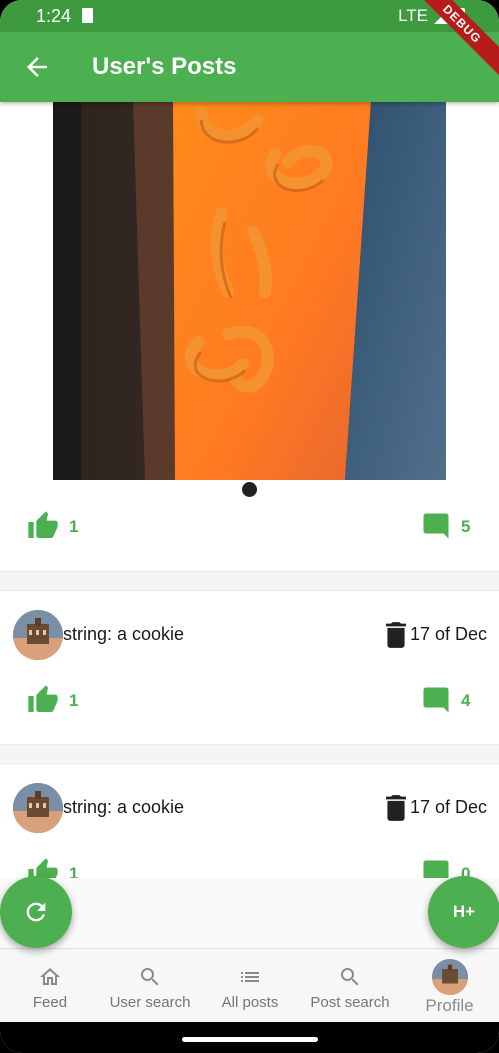 The height and width of the screenshot is (1053, 499). I want to click on carousel-indicator-dot, so click(249, 489).